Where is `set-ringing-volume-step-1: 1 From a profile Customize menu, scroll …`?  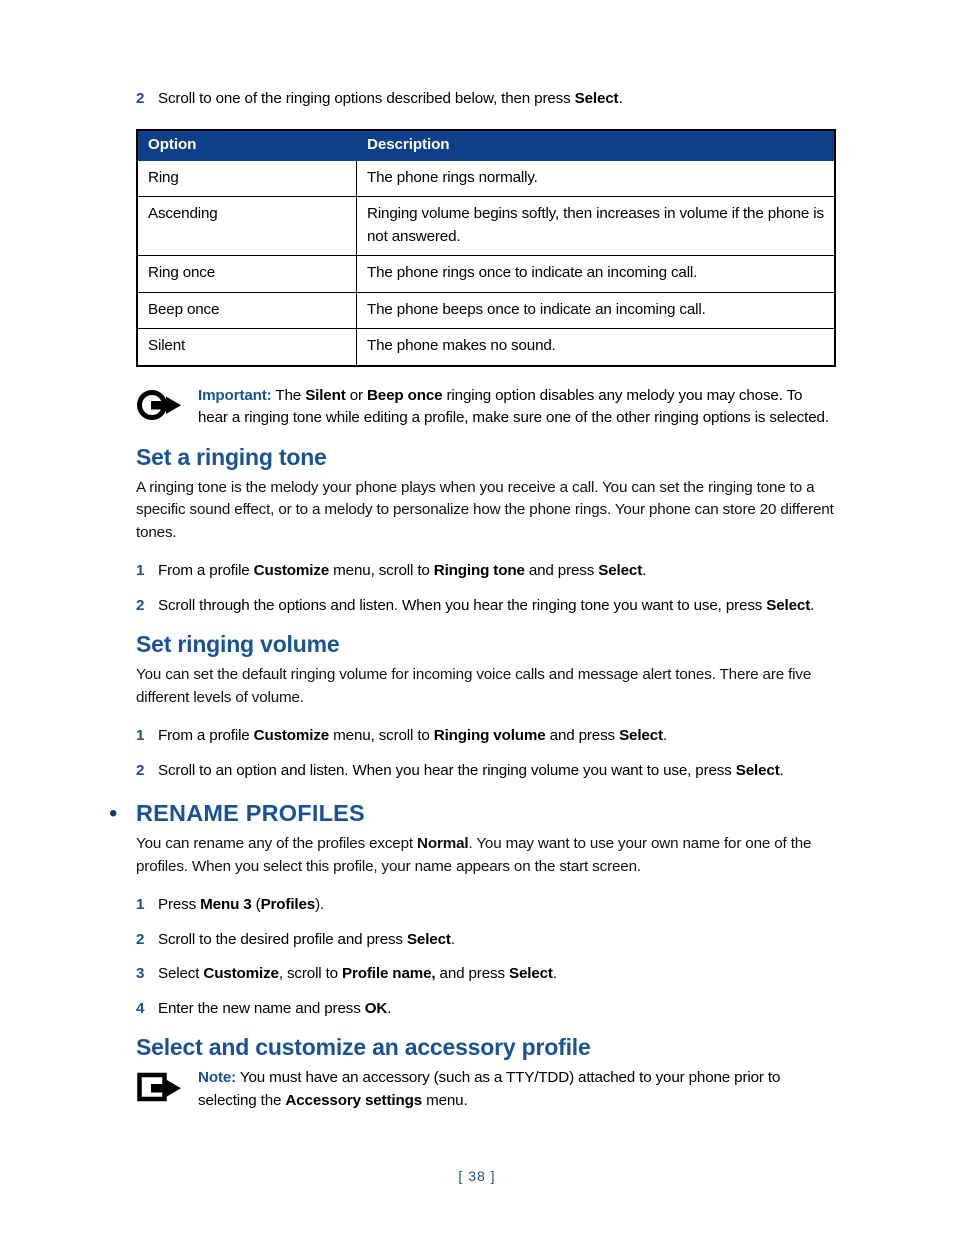
set-ringing-volume-step-1: 1 From a profile Customize menu, scroll … is located at coordinates (486, 736).